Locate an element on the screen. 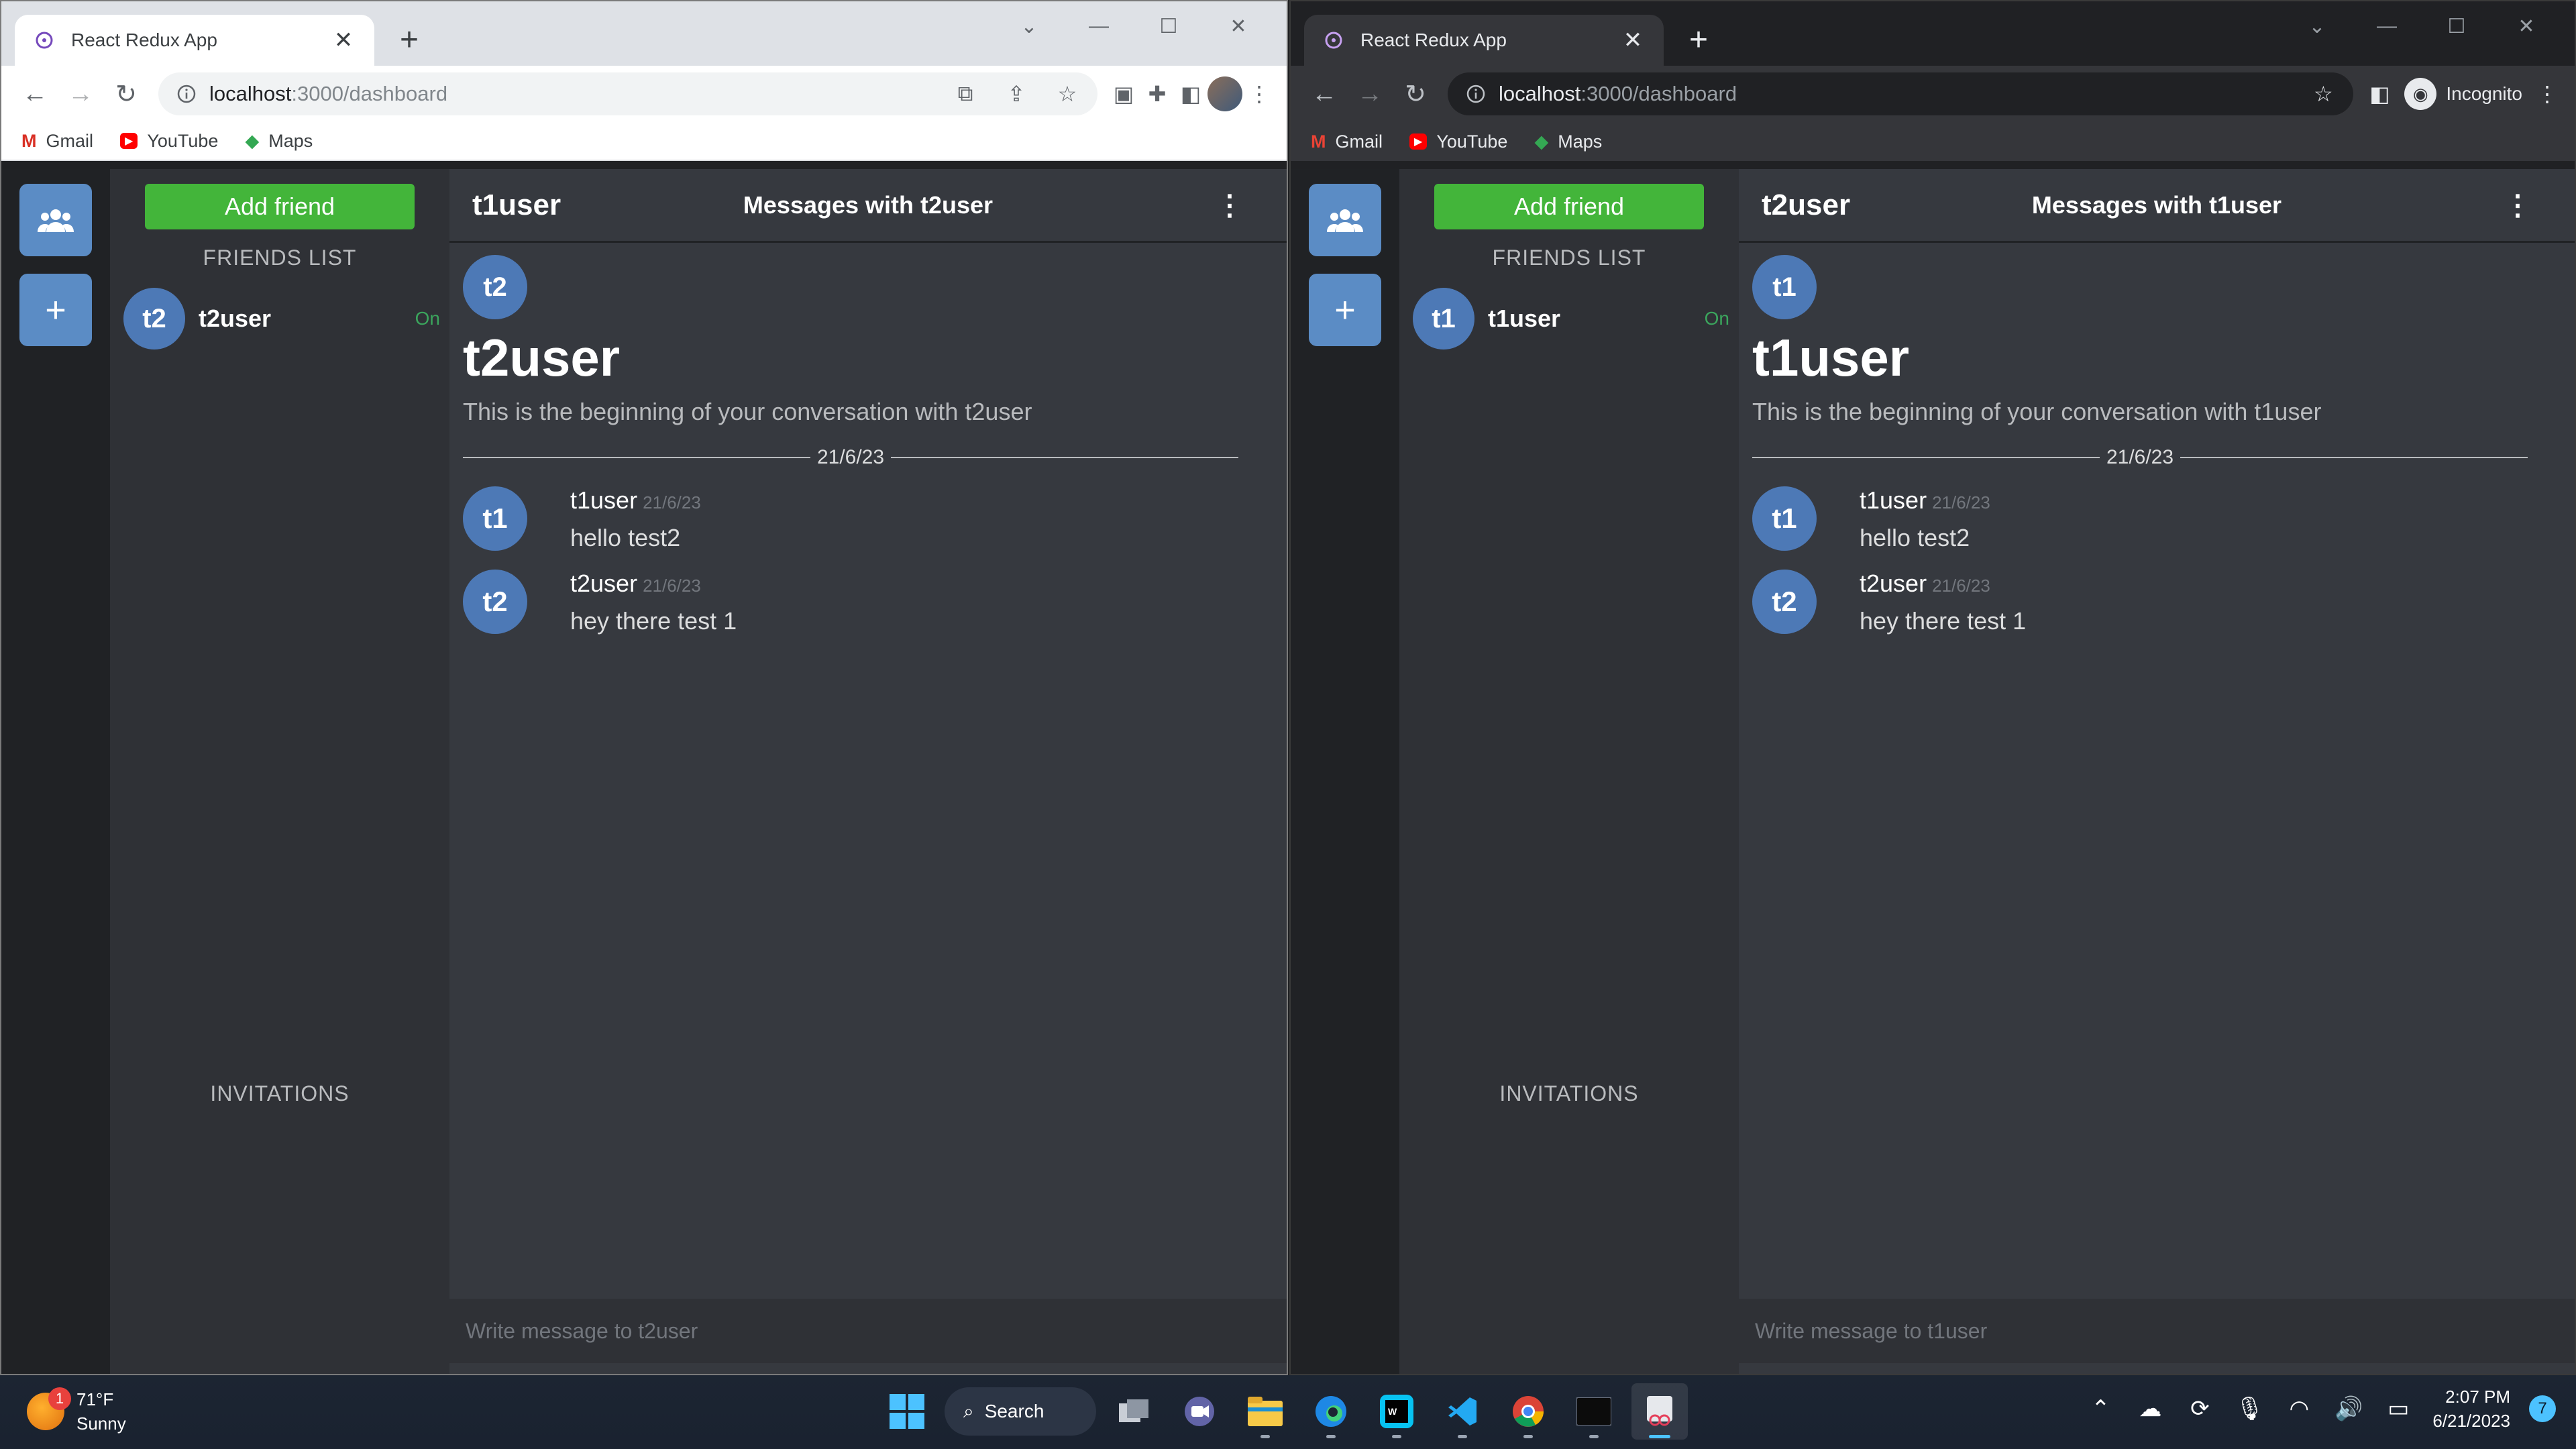  task-view-icon is located at coordinates (1134, 1411).